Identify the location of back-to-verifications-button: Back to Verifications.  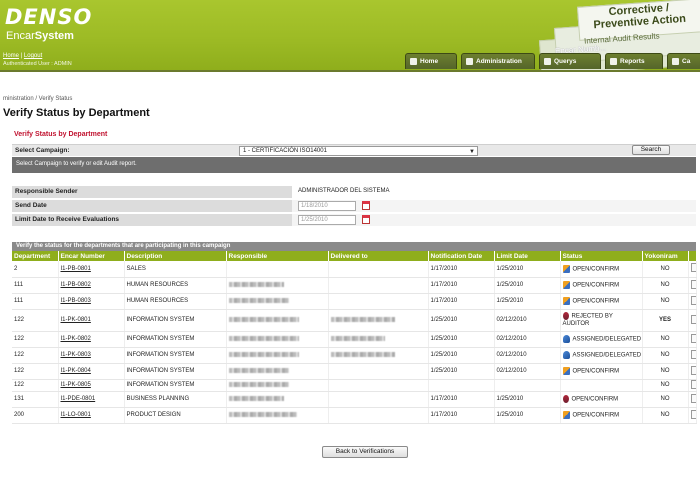
(365, 452).